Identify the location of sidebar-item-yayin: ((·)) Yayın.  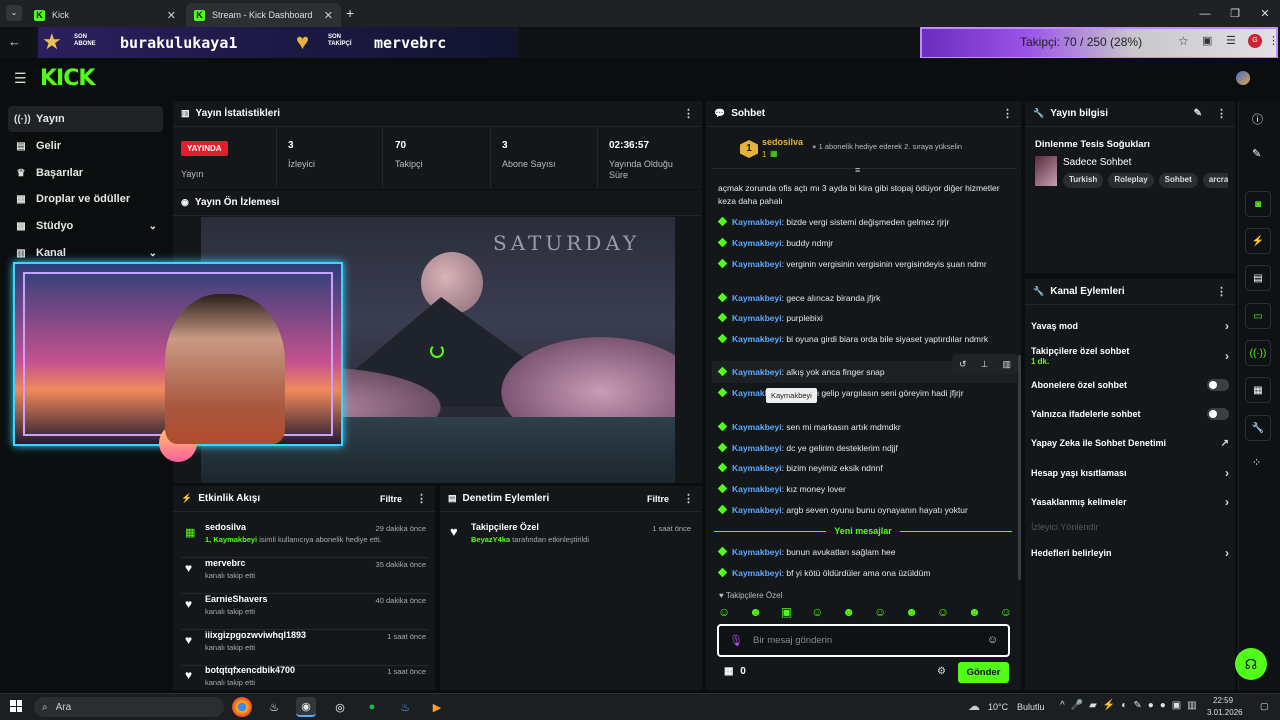
(85, 119).